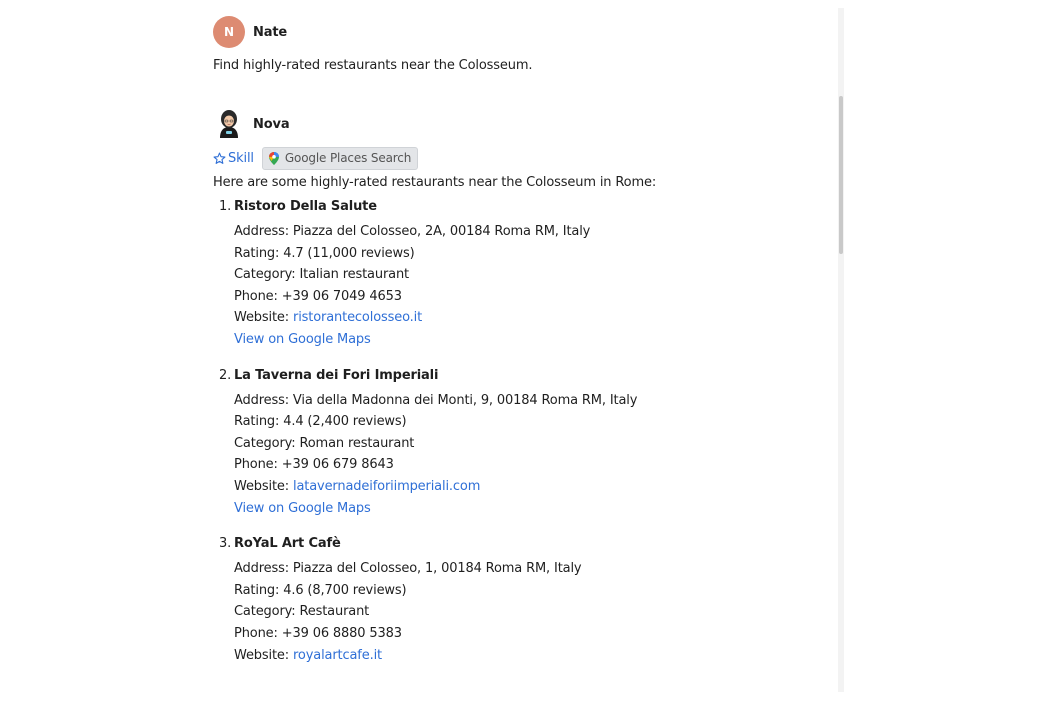  What do you see at coordinates (523, 124) in the screenshot?
I see `assistant-message-header: Nova` at bounding box center [523, 124].